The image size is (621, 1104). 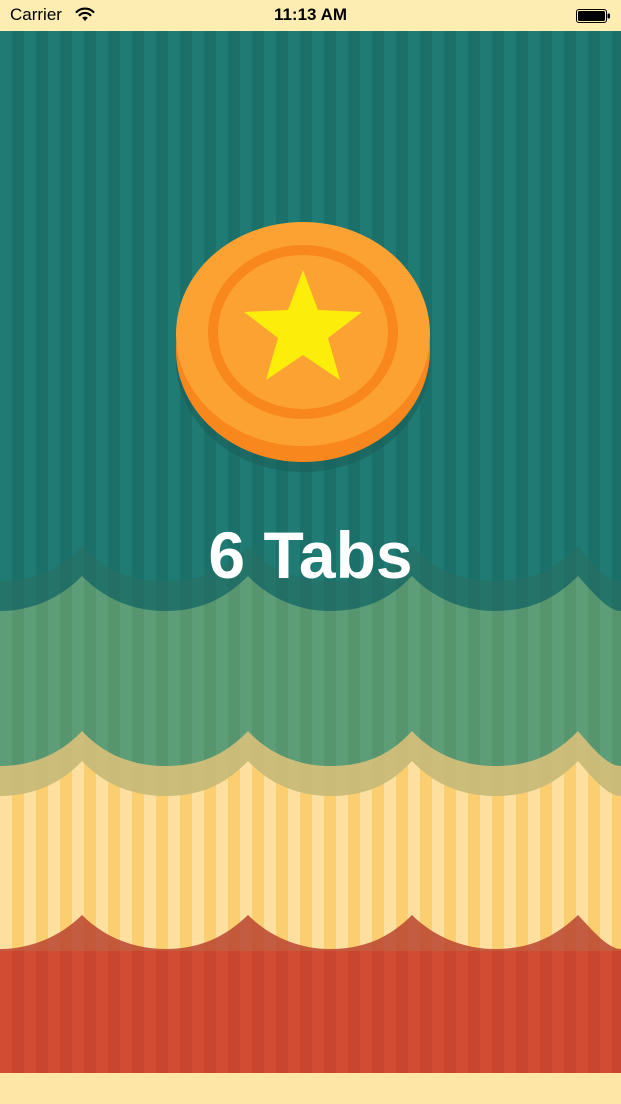 What do you see at coordinates (310, 555) in the screenshot?
I see `page-title: 6 Tabs` at bounding box center [310, 555].